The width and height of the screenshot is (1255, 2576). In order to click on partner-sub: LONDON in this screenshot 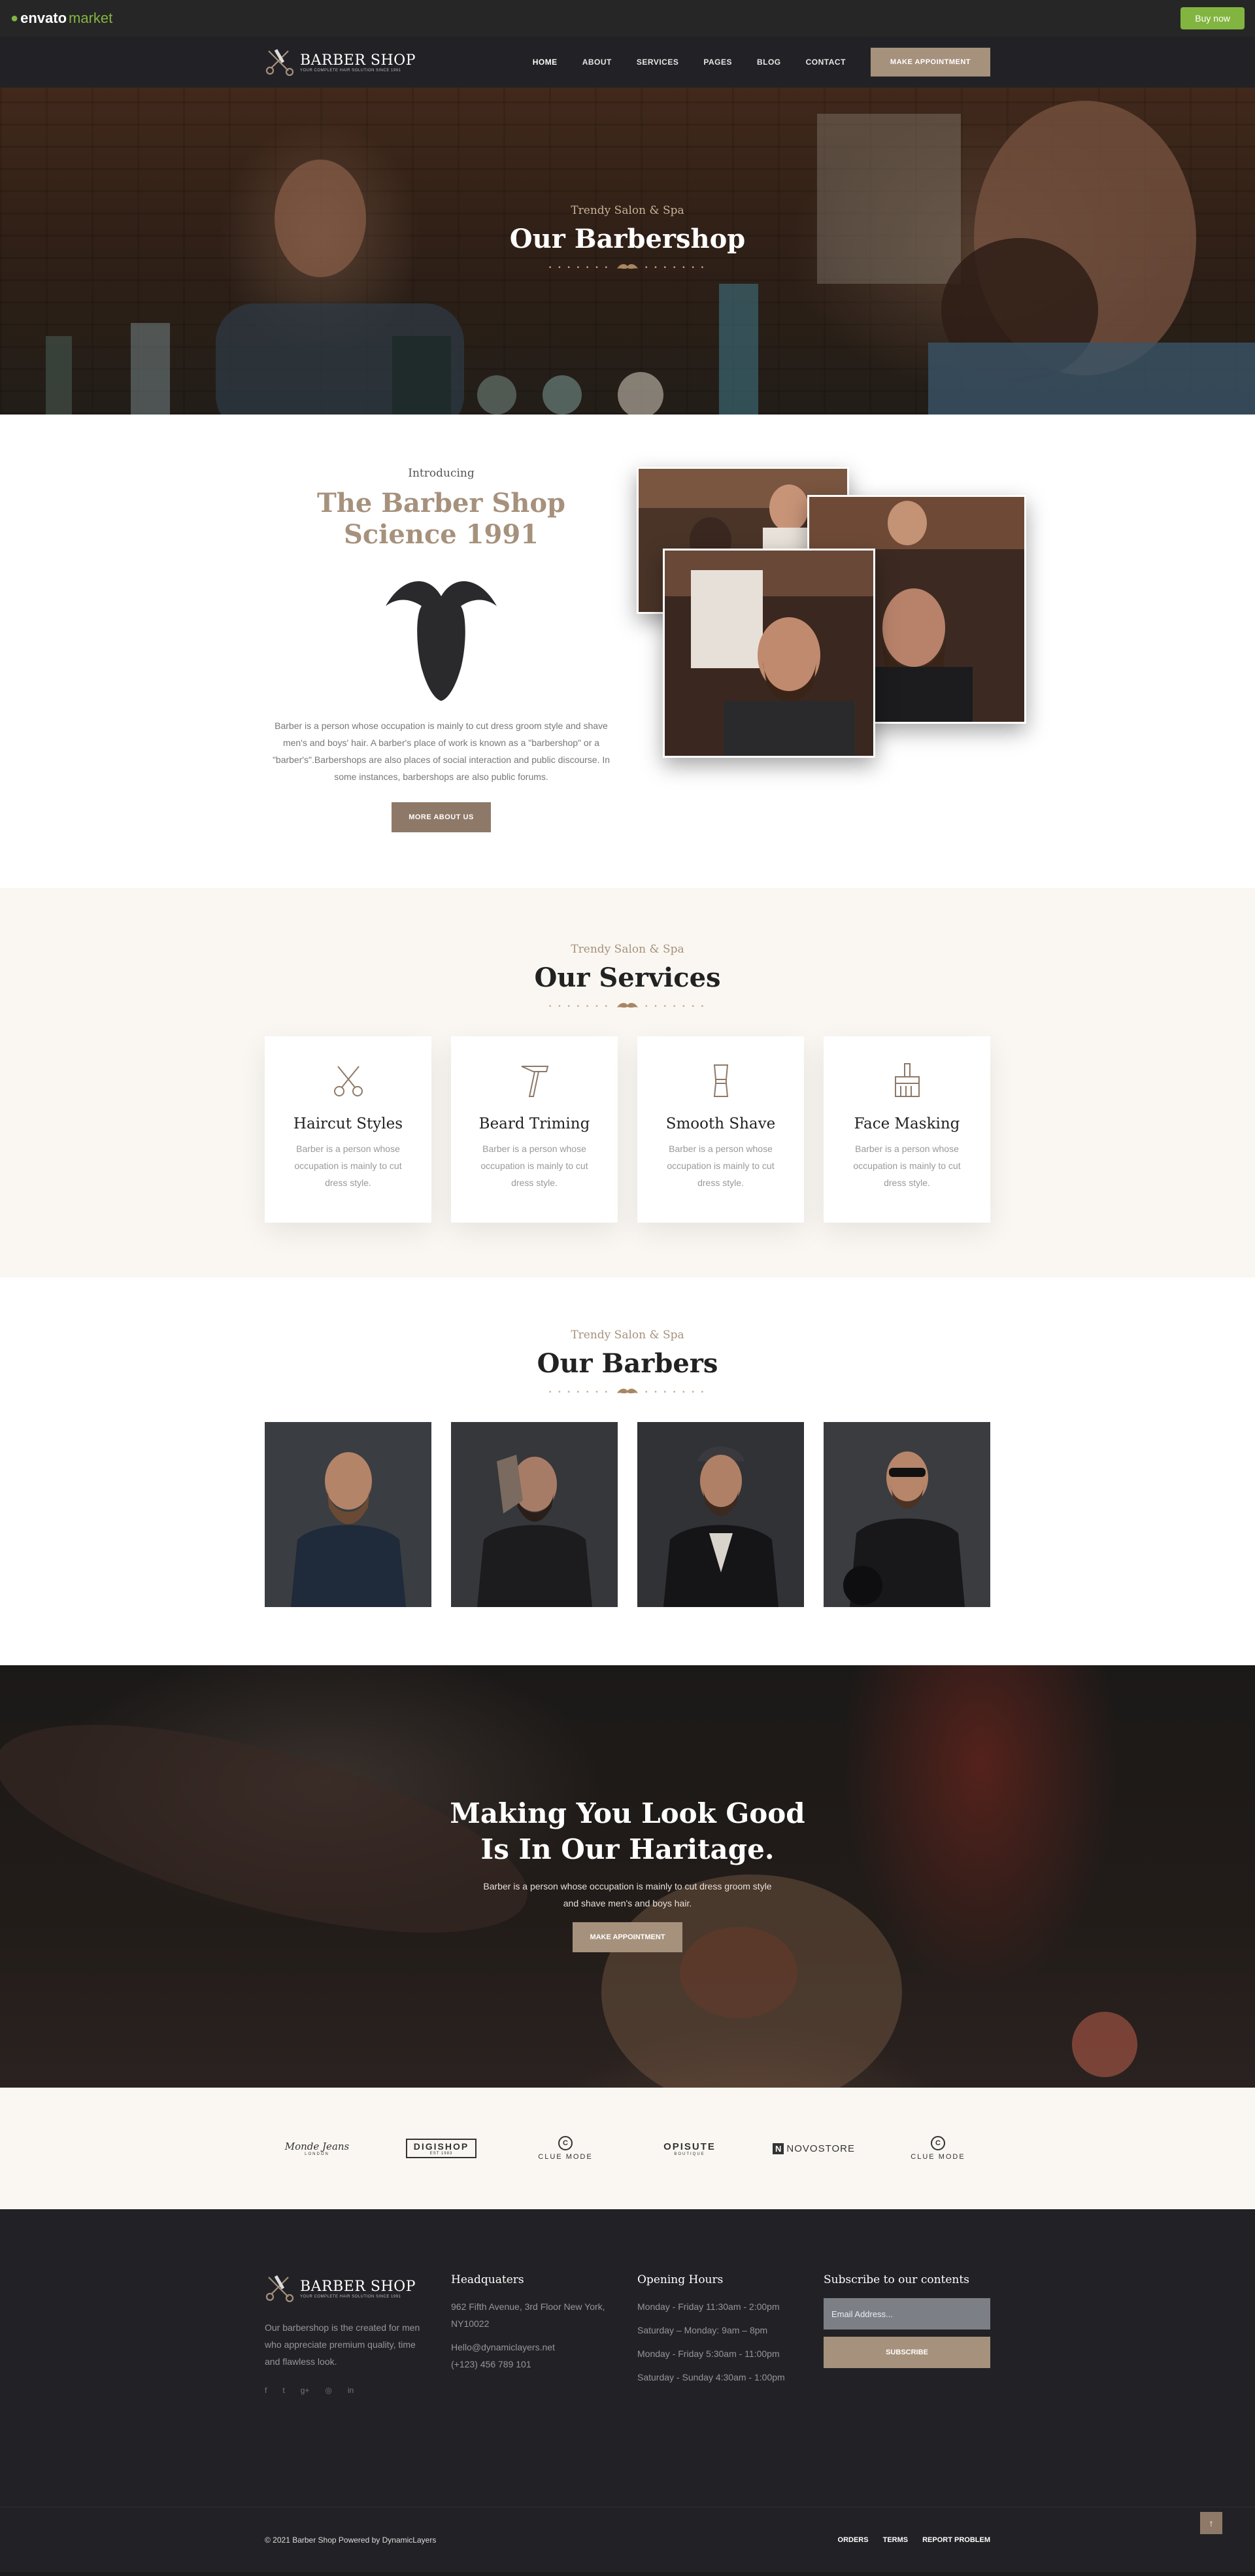, I will do `click(317, 2154)`.